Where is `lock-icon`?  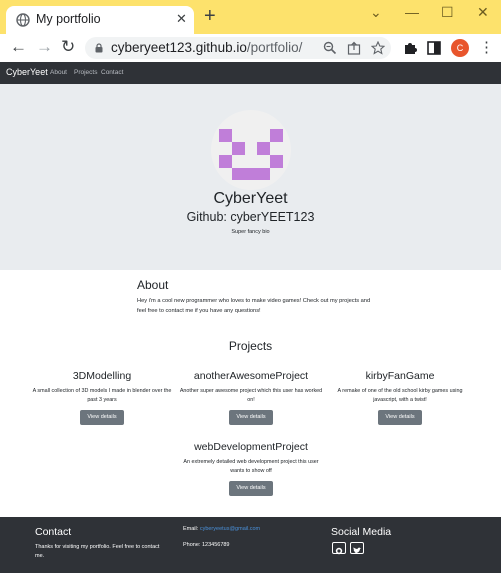 lock-icon is located at coordinates (99, 48).